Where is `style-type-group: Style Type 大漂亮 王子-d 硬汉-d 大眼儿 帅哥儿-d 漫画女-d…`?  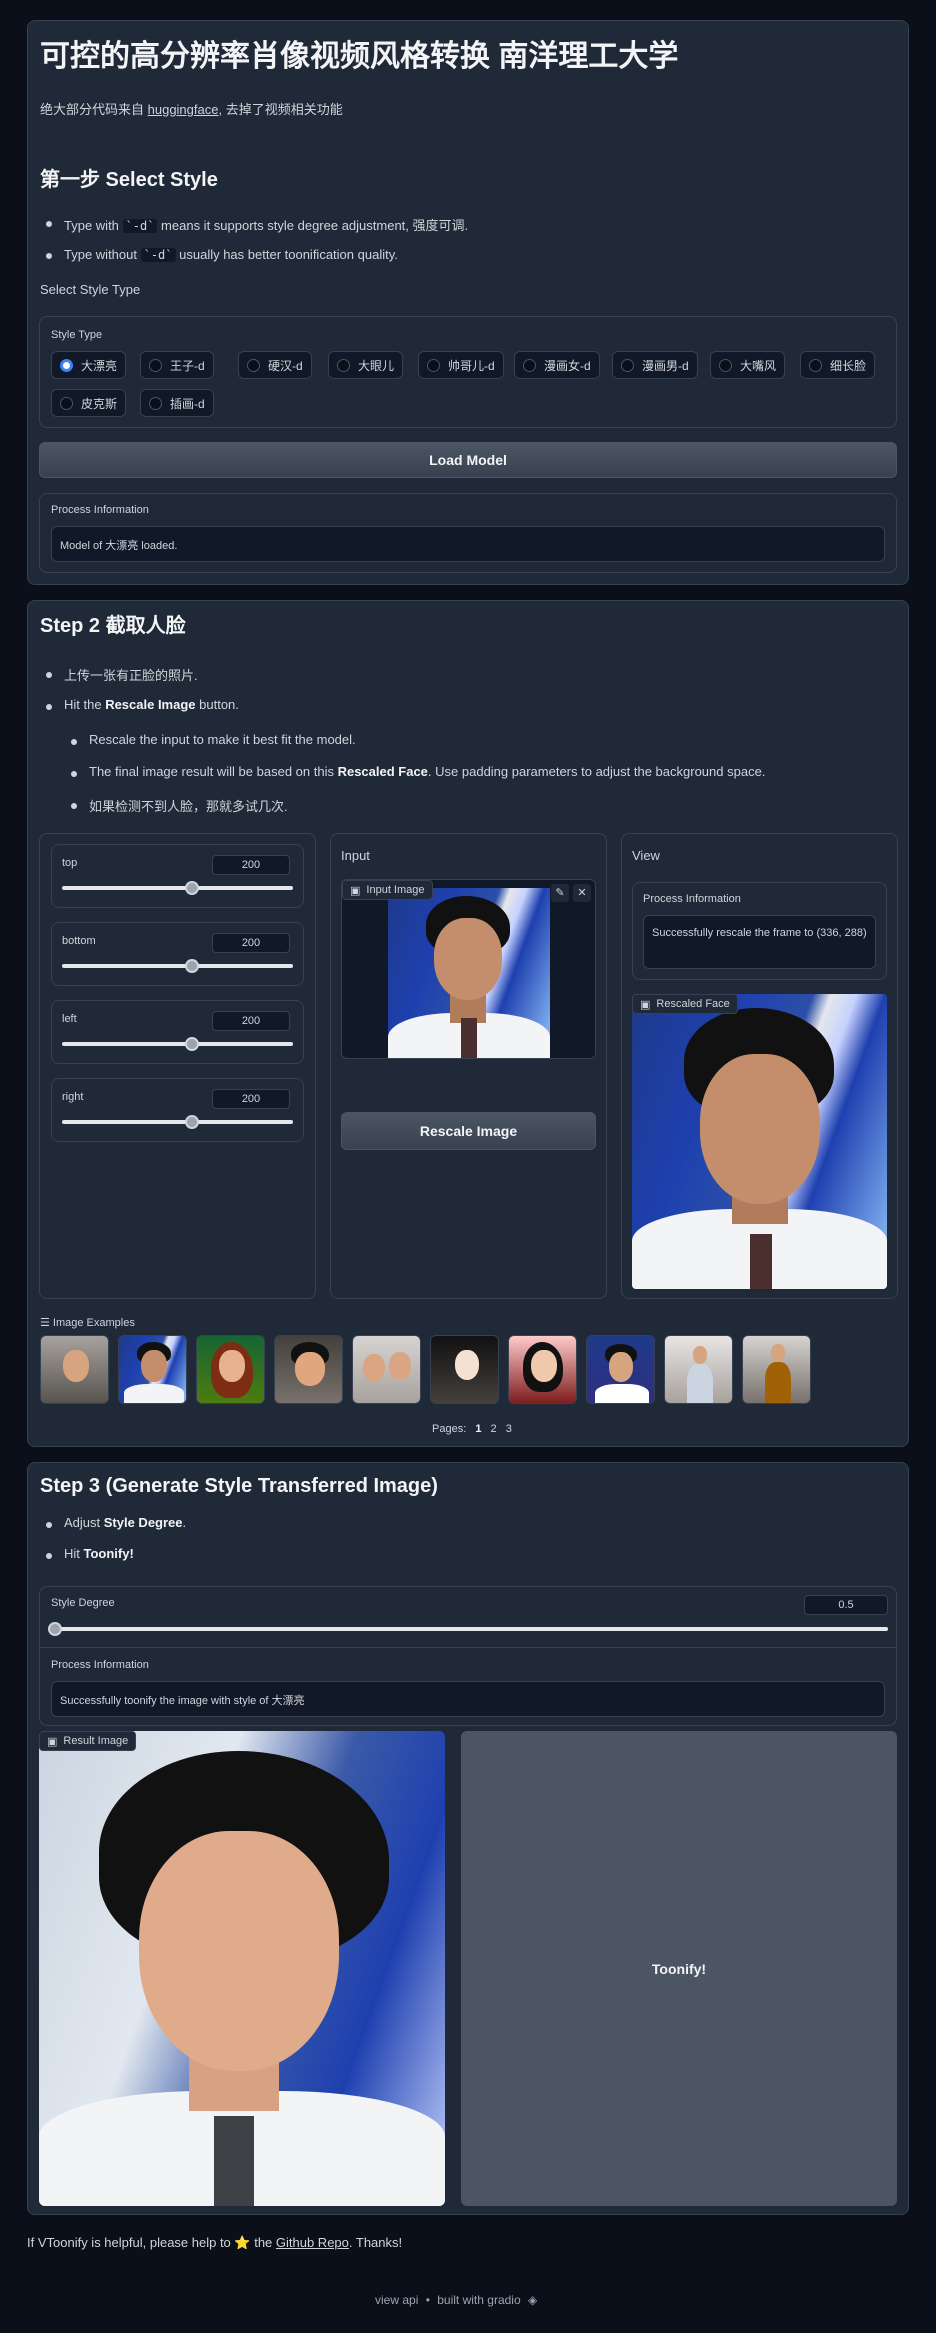 style-type-group: Style Type 大漂亮 王子-d 硬汉-d 大眼儿 帅哥儿-d 漫画女-d… is located at coordinates (468, 372).